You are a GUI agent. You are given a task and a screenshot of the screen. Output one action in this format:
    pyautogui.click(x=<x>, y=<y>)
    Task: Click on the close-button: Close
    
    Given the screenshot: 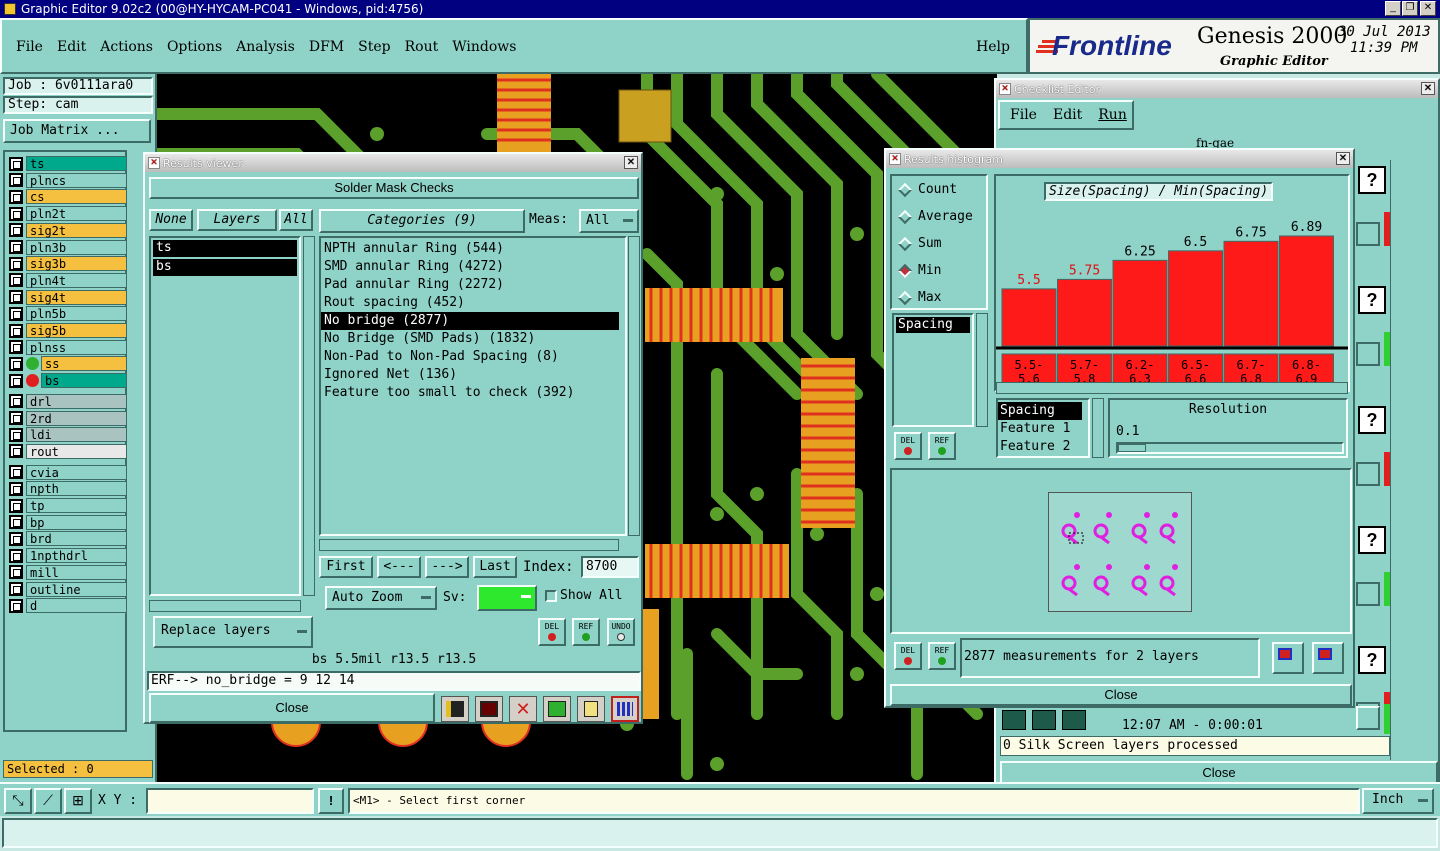 What is the action you would take?
    pyautogui.click(x=292, y=708)
    